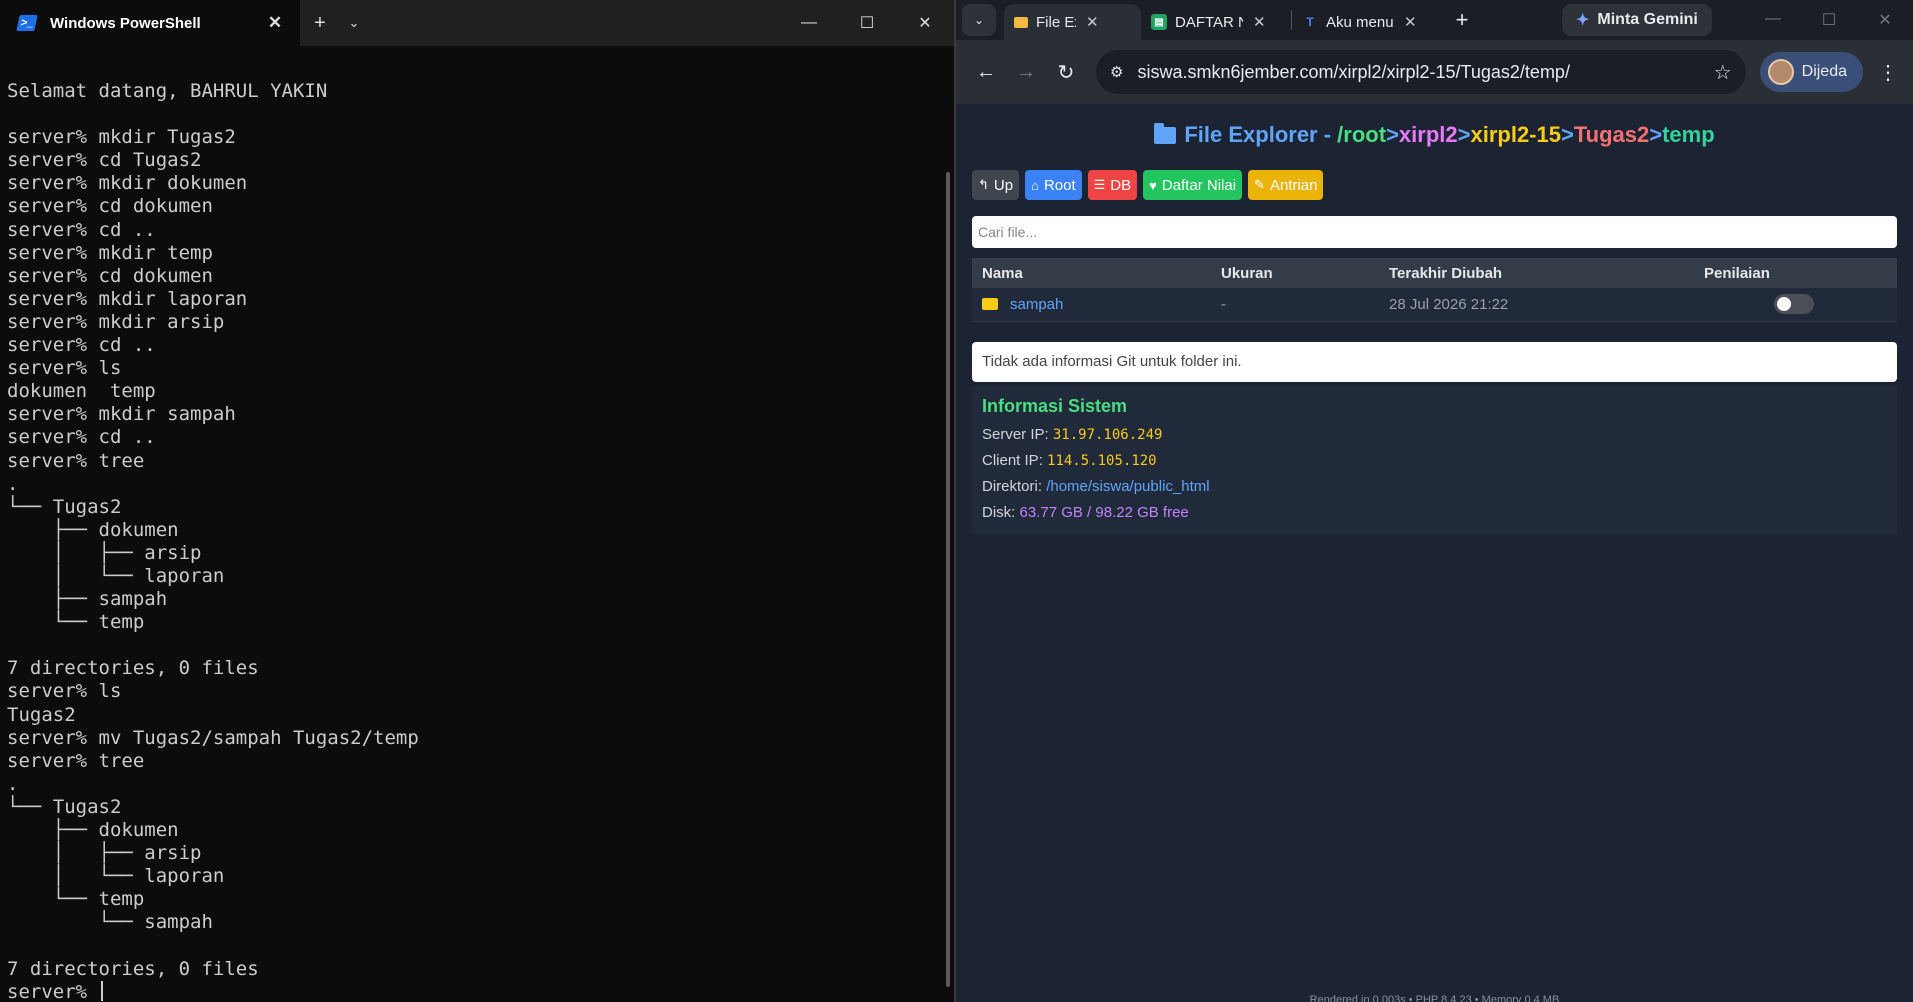  What do you see at coordinates (1056, 22) in the screenshot?
I see `tab-label: File Explorer` at bounding box center [1056, 22].